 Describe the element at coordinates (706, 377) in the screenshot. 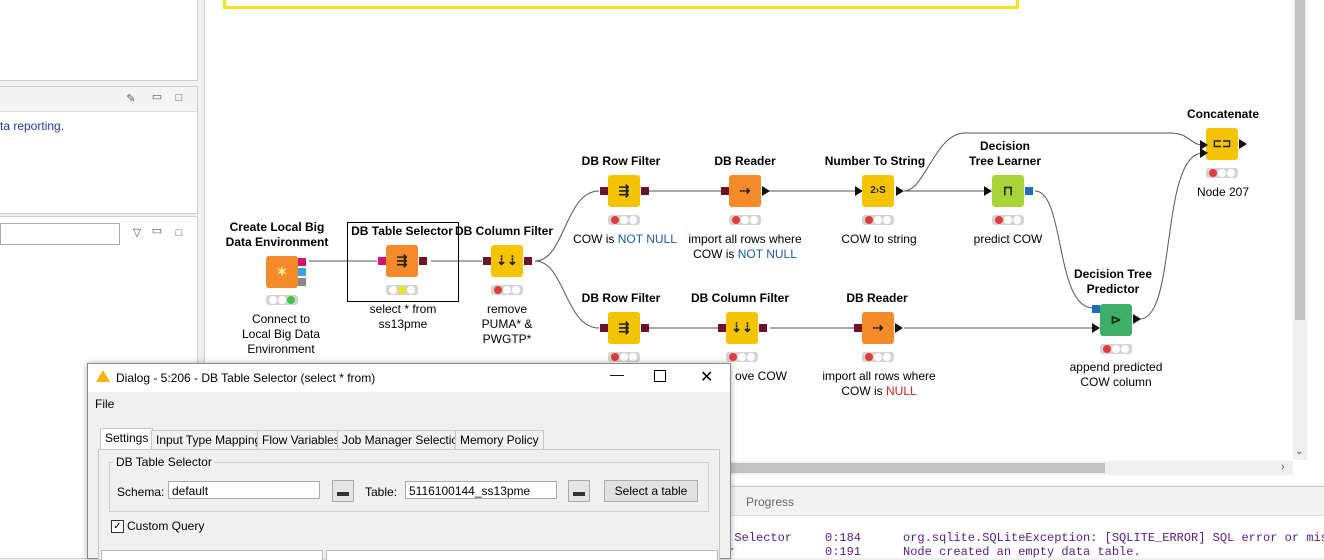

I see `close-window-icon: ✕` at that location.